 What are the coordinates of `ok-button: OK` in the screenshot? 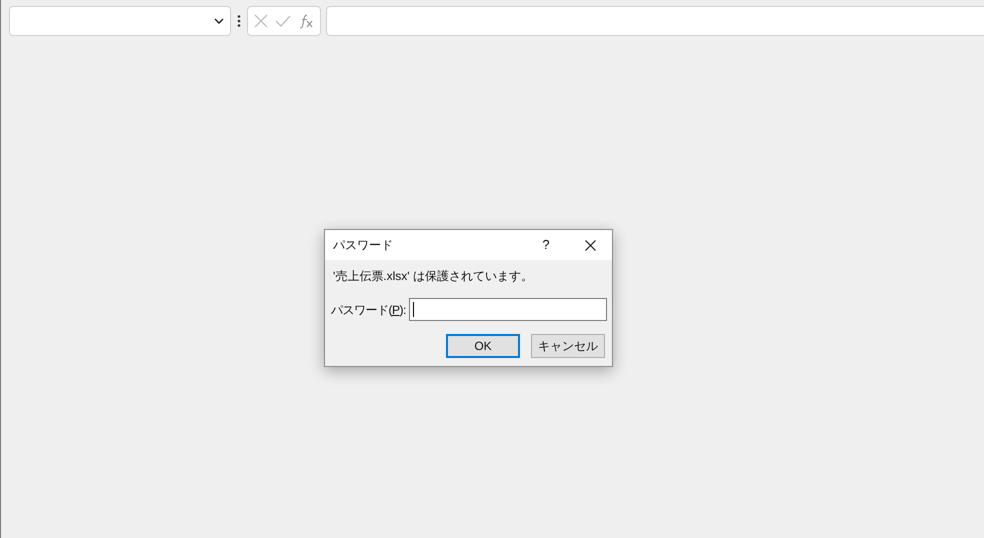 It's located at (483, 346).